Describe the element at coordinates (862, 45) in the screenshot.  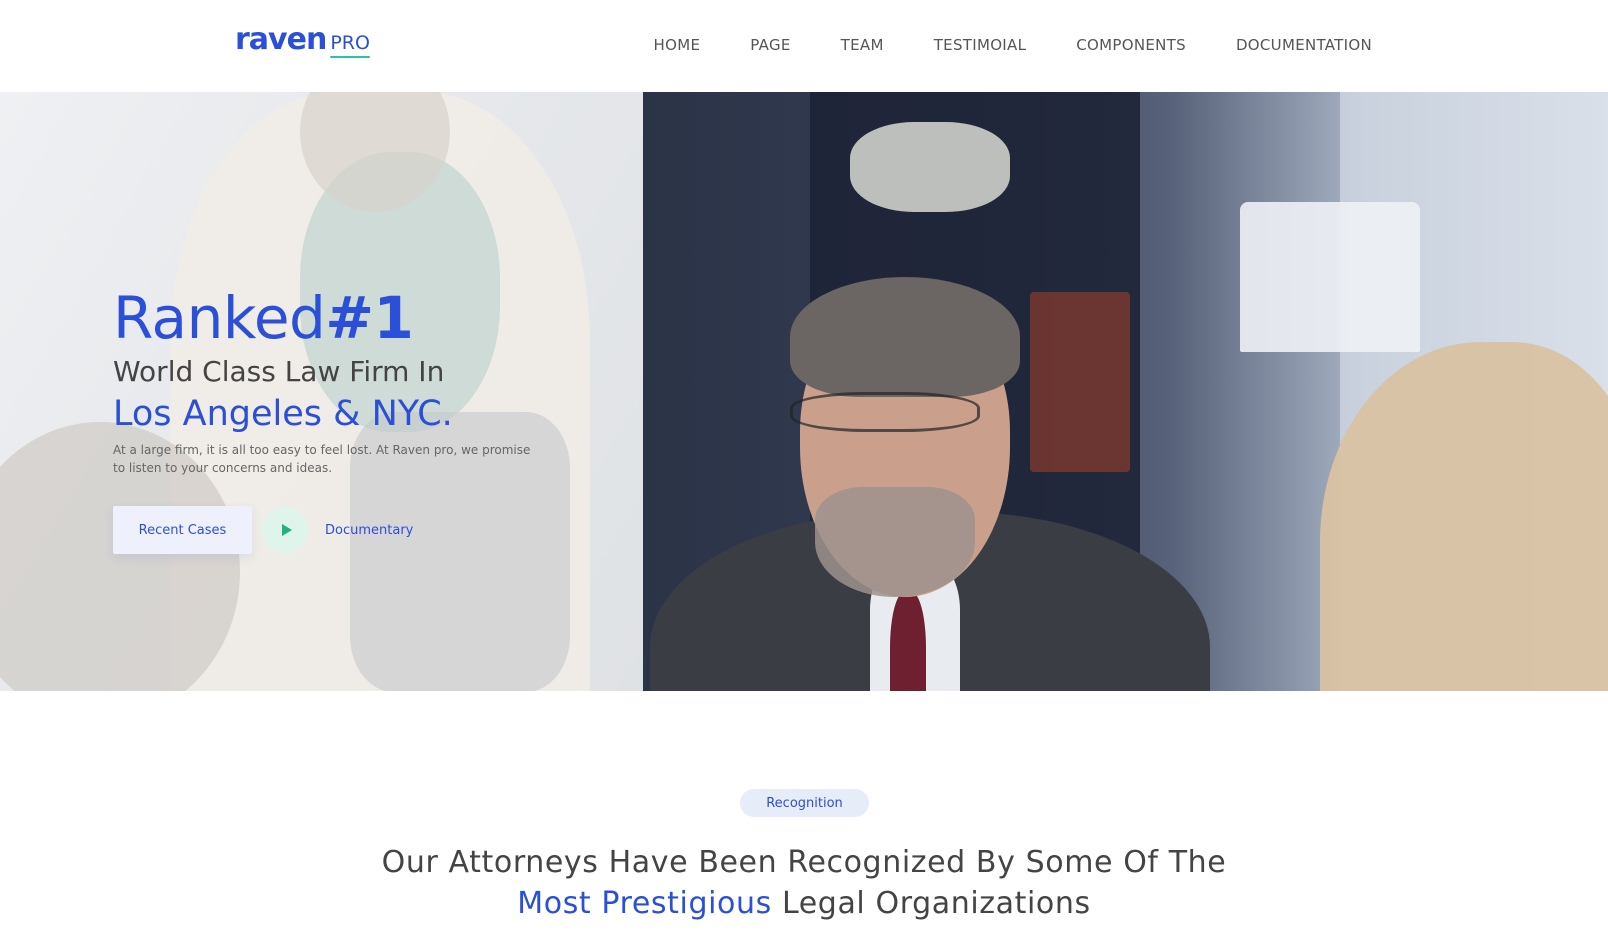
I see `nav-item-team: TEAM` at that location.